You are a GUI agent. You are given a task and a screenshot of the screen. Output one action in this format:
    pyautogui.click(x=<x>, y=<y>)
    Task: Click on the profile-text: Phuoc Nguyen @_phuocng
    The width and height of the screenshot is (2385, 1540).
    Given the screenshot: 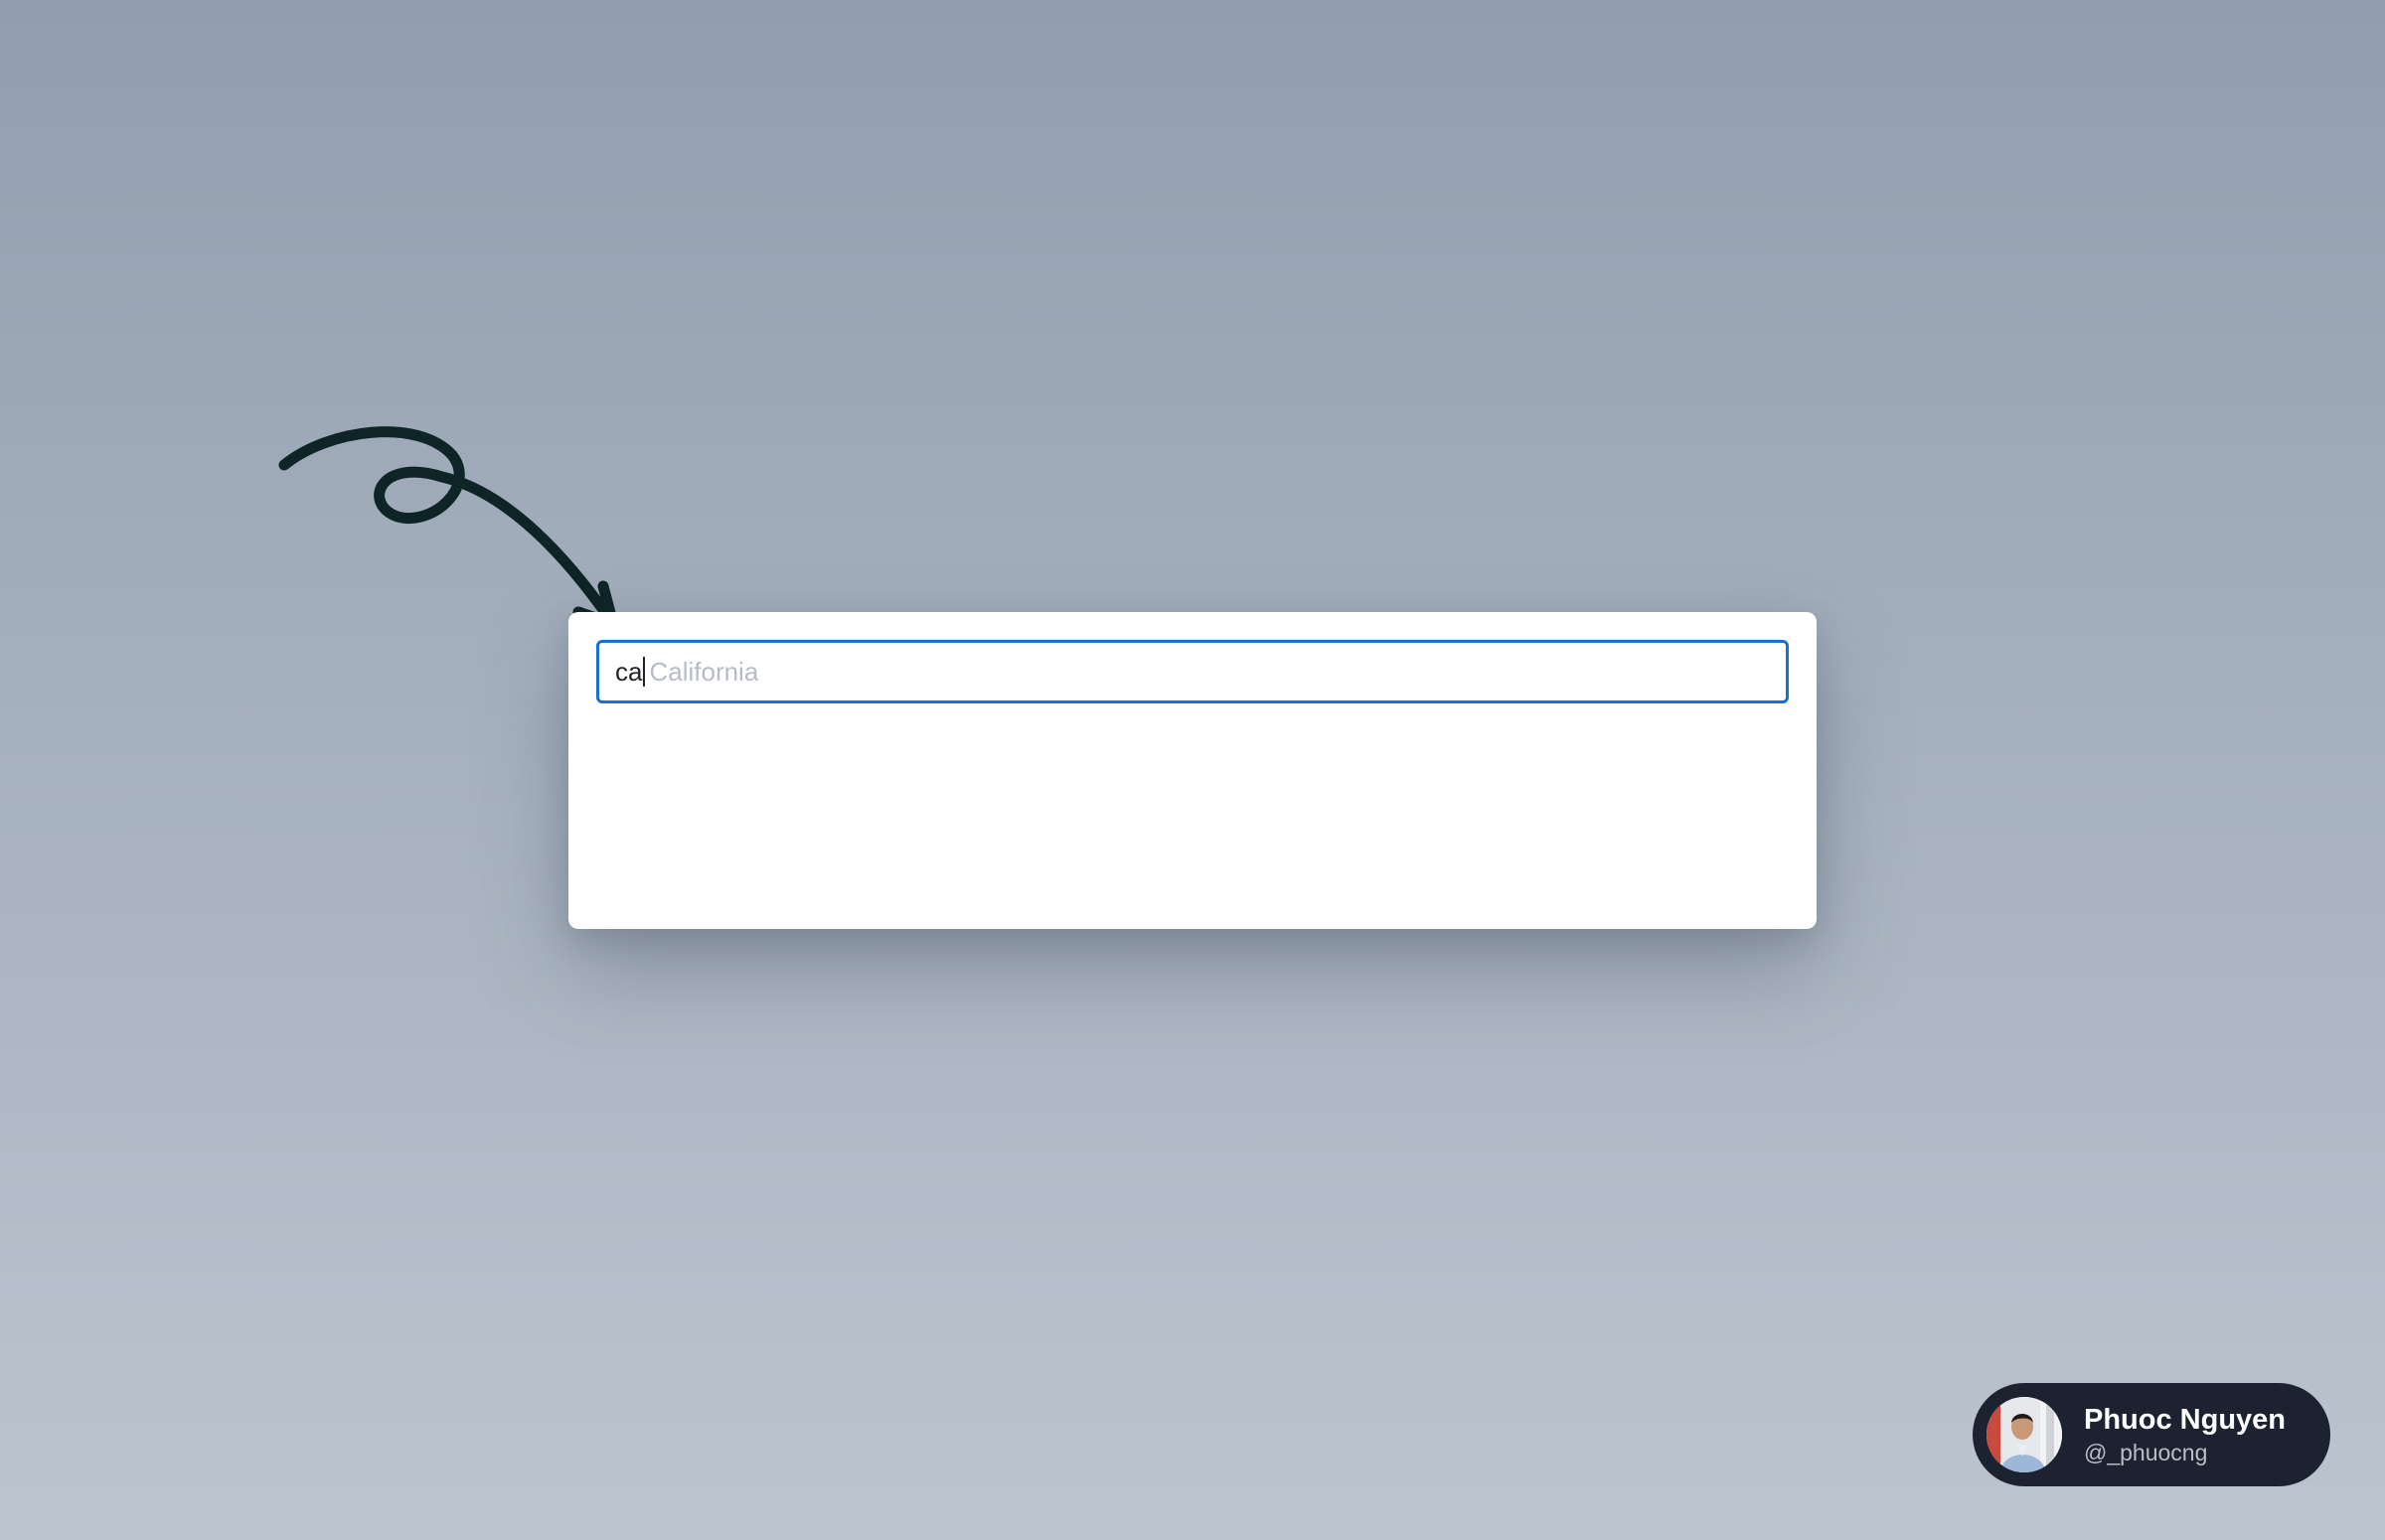 What is the action you would take?
    pyautogui.click(x=2185, y=1434)
    